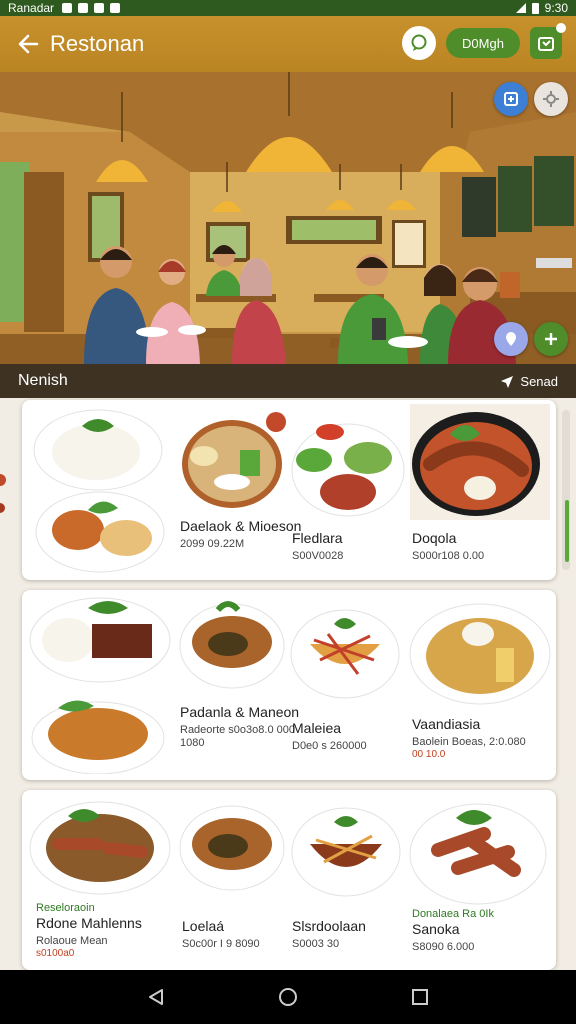 This screenshot has width=576, height=1024. What do you see at coordinates (345, 656) in the screenshot?
I see `dish-image-noodle-salad` at bounding box center [345, 656].